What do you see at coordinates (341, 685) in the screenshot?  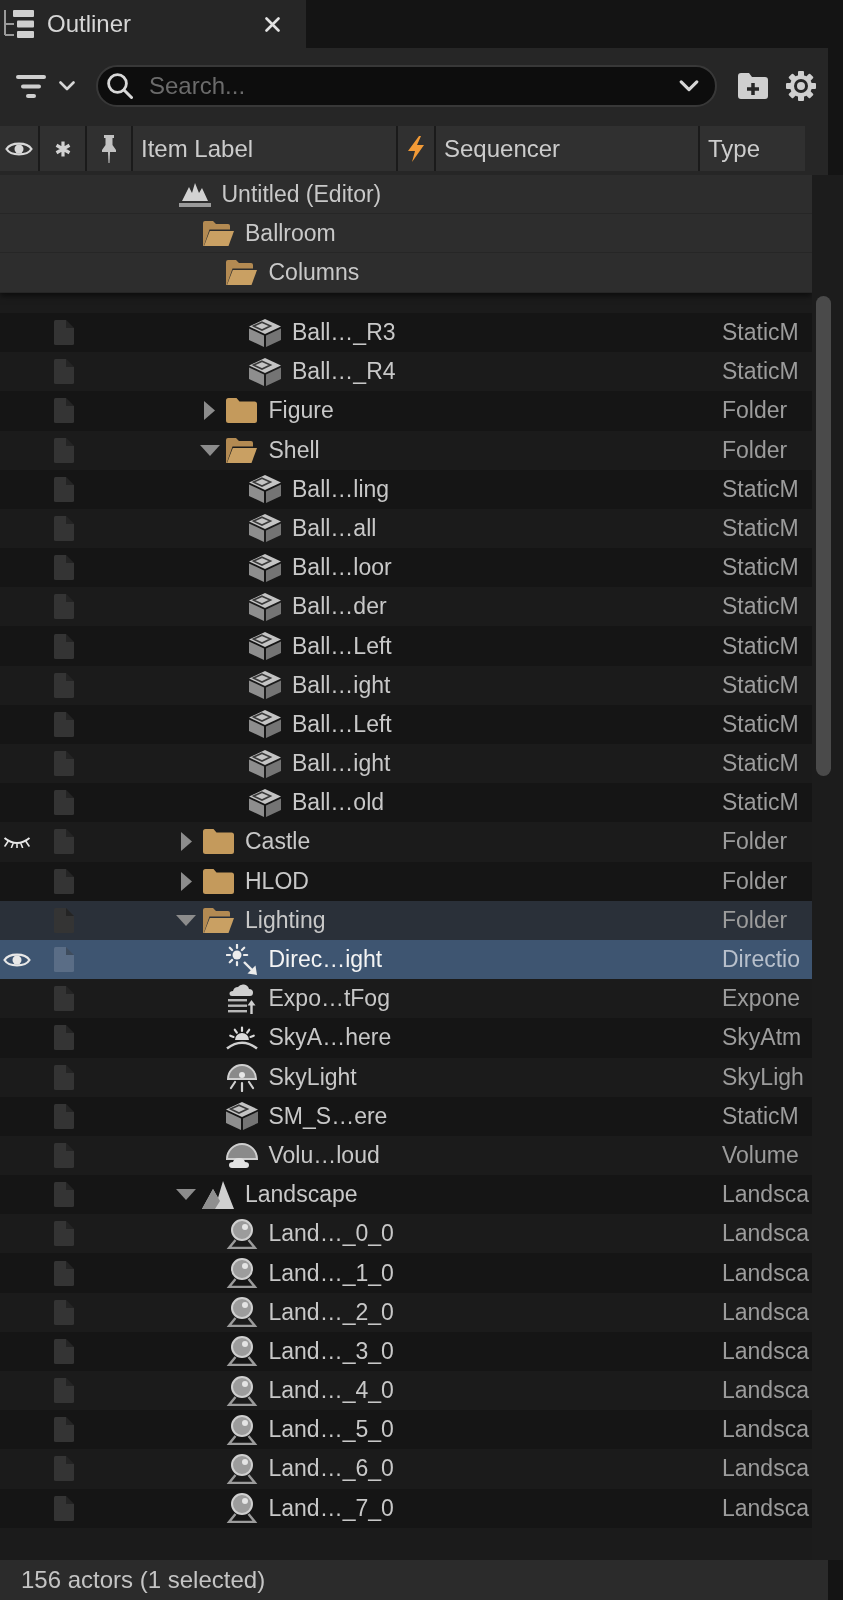 I see `item-label: Ball…ight` at bounding box center [341, 685].